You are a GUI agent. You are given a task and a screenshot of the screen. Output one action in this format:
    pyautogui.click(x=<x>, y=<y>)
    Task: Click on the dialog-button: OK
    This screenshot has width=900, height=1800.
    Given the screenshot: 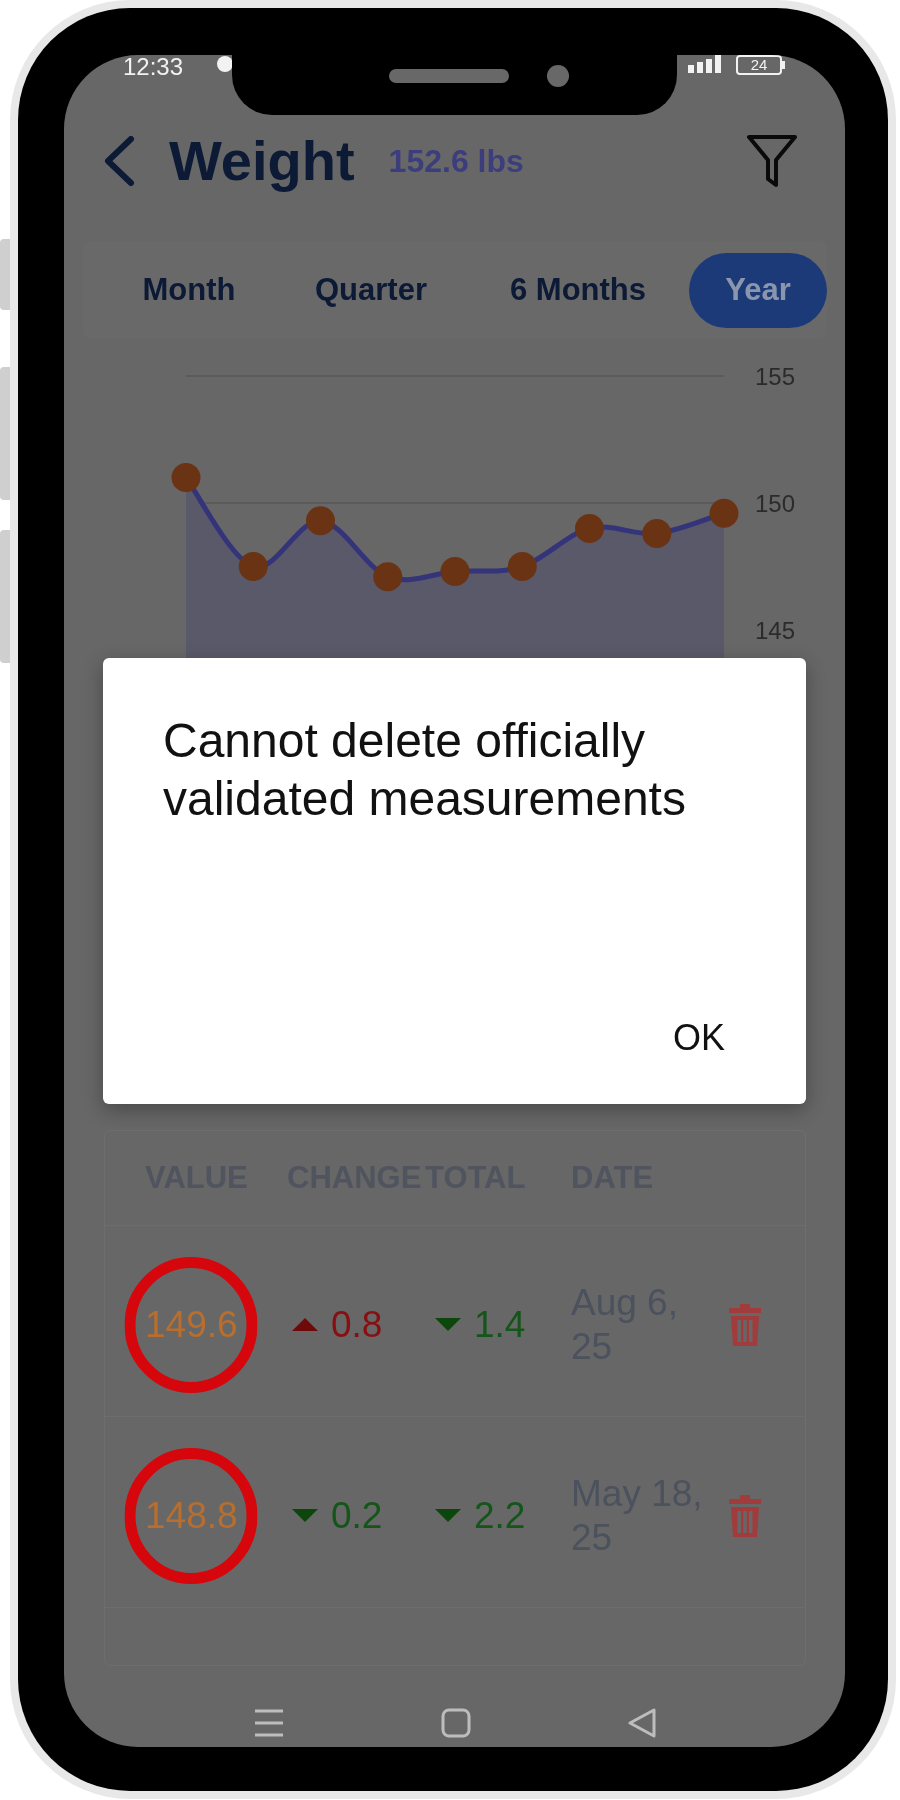 What is the action you would take?
    pyautogui.click(x=699, y=1038)
    